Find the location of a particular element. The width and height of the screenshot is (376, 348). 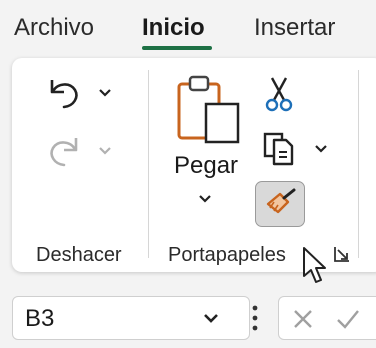

cut-button is located at coordinates (279, 94).